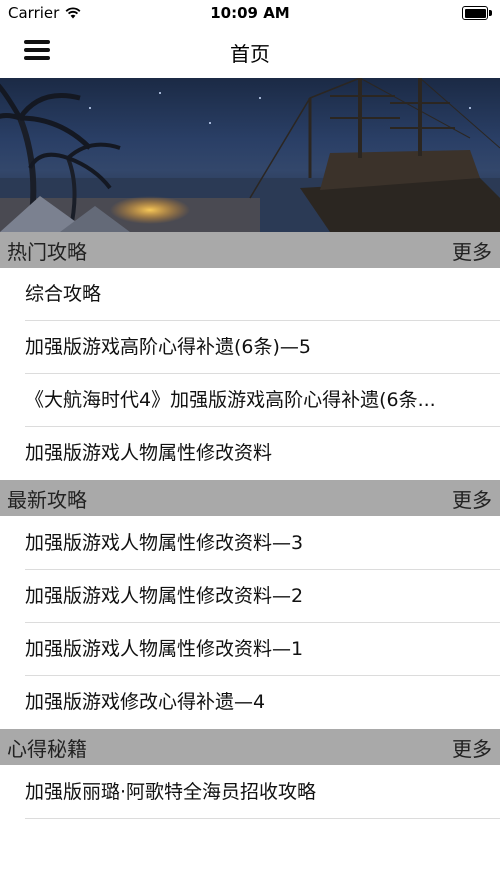  What do you see at coordinates (168, 347) in the screenshot?
I see `list-item-label: 加强版游戏高阶心得补遗(6条)—5` at bounding box center [168, 347].